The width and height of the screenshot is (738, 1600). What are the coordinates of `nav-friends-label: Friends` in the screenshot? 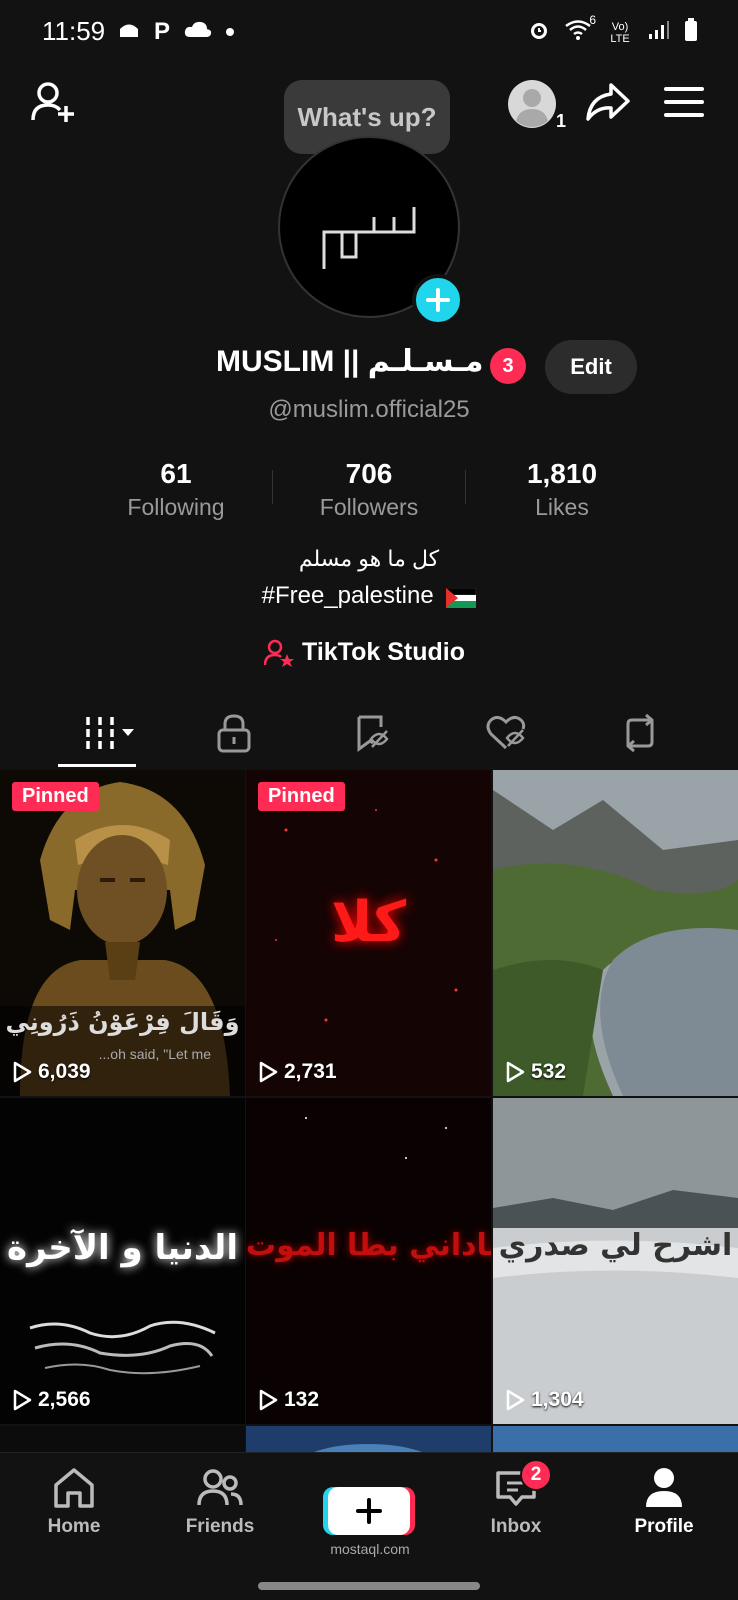 It's located at (220, 1526).